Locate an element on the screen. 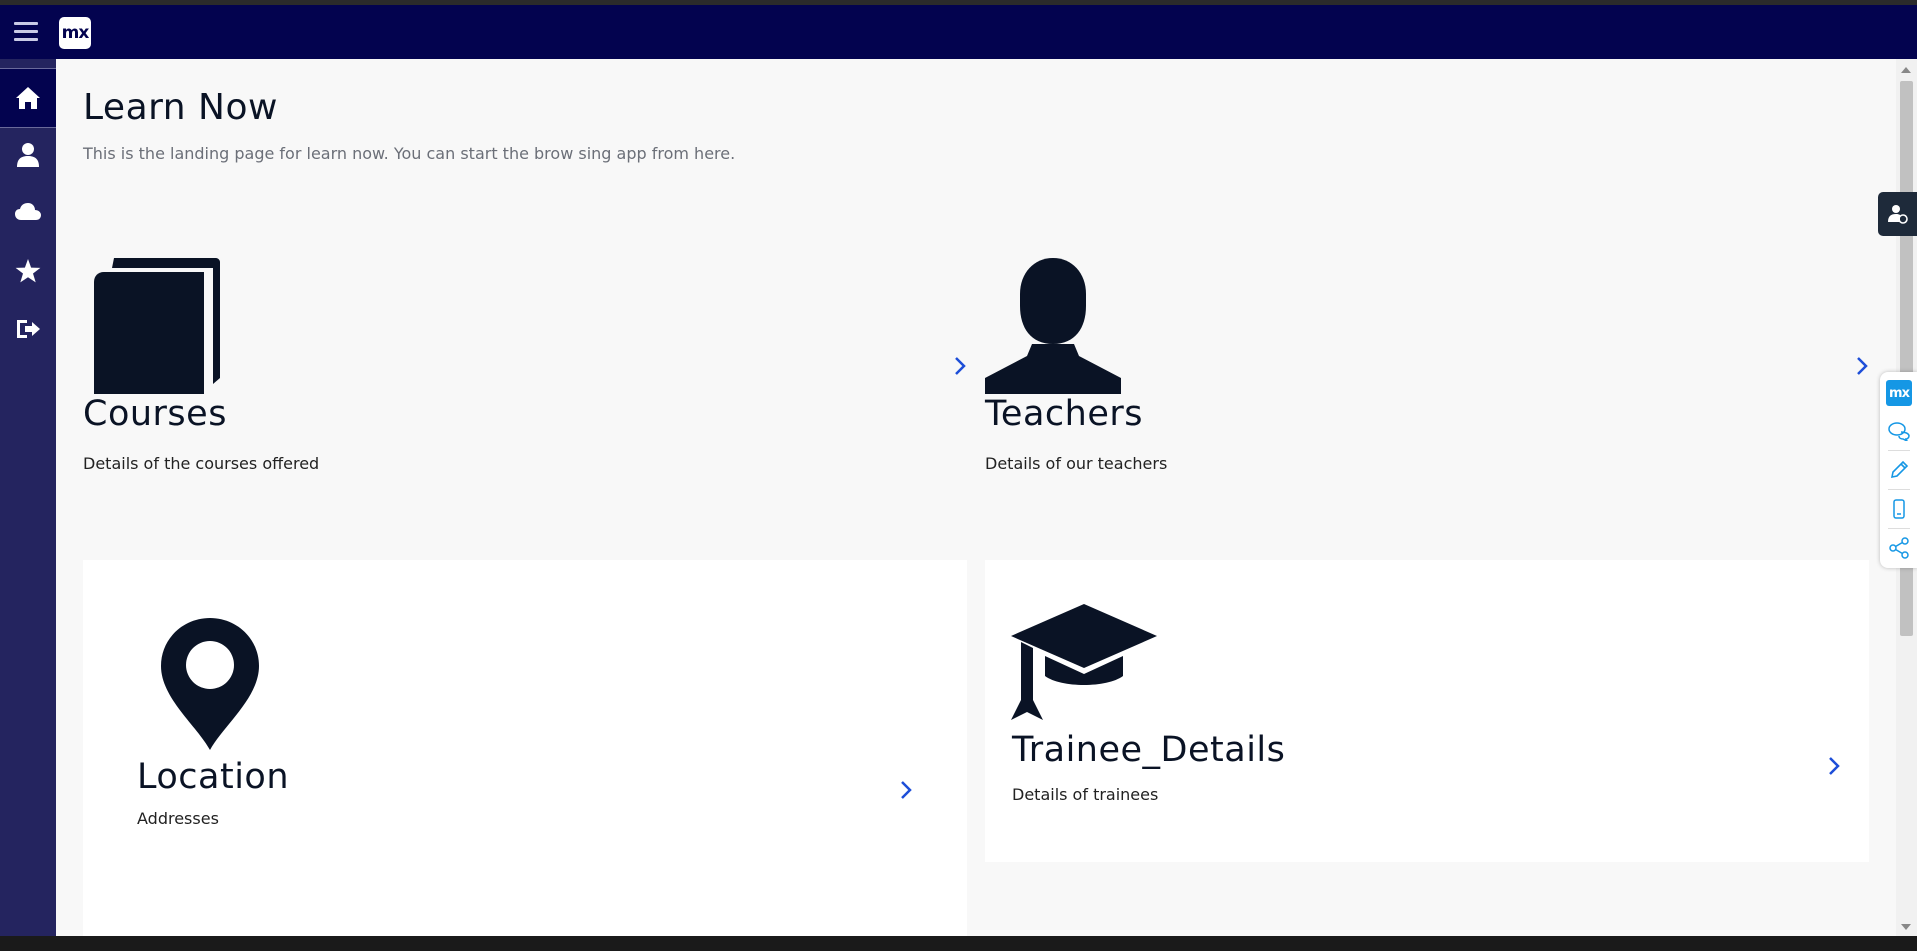  sidebar-item-logout is located at coordinates (28, 329).